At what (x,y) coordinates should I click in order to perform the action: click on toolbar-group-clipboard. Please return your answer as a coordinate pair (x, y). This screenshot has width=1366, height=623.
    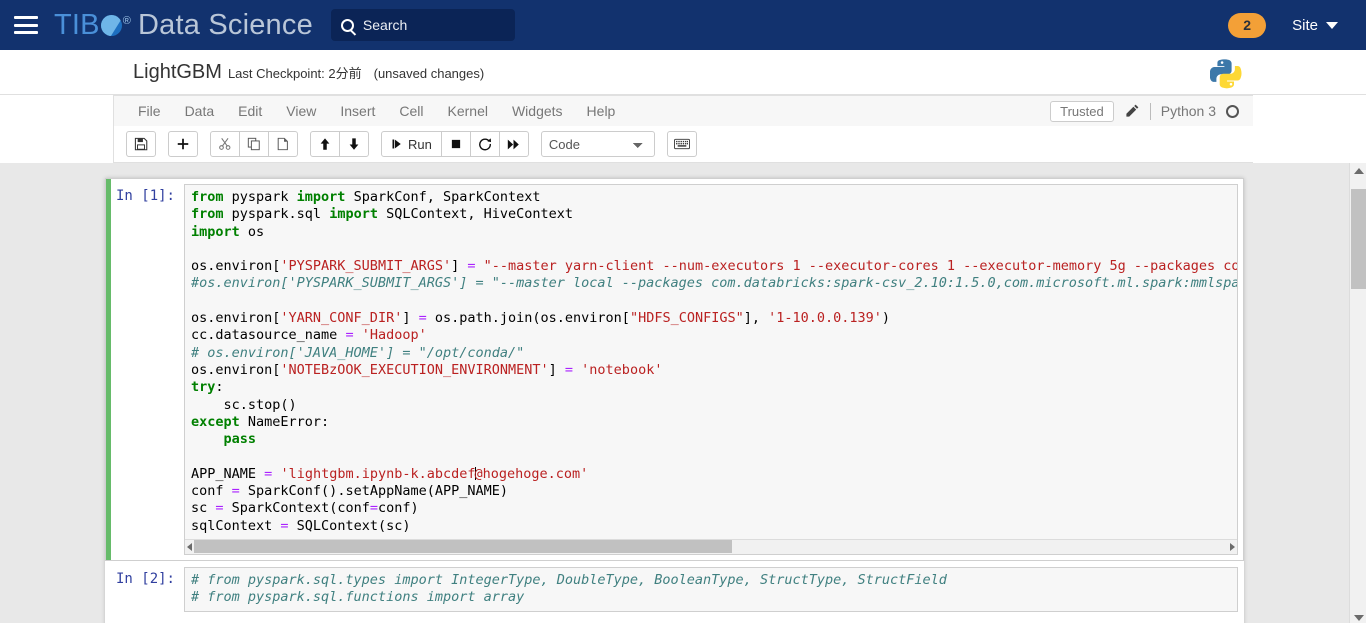
    Looking at the image, I should click on (254, 144).